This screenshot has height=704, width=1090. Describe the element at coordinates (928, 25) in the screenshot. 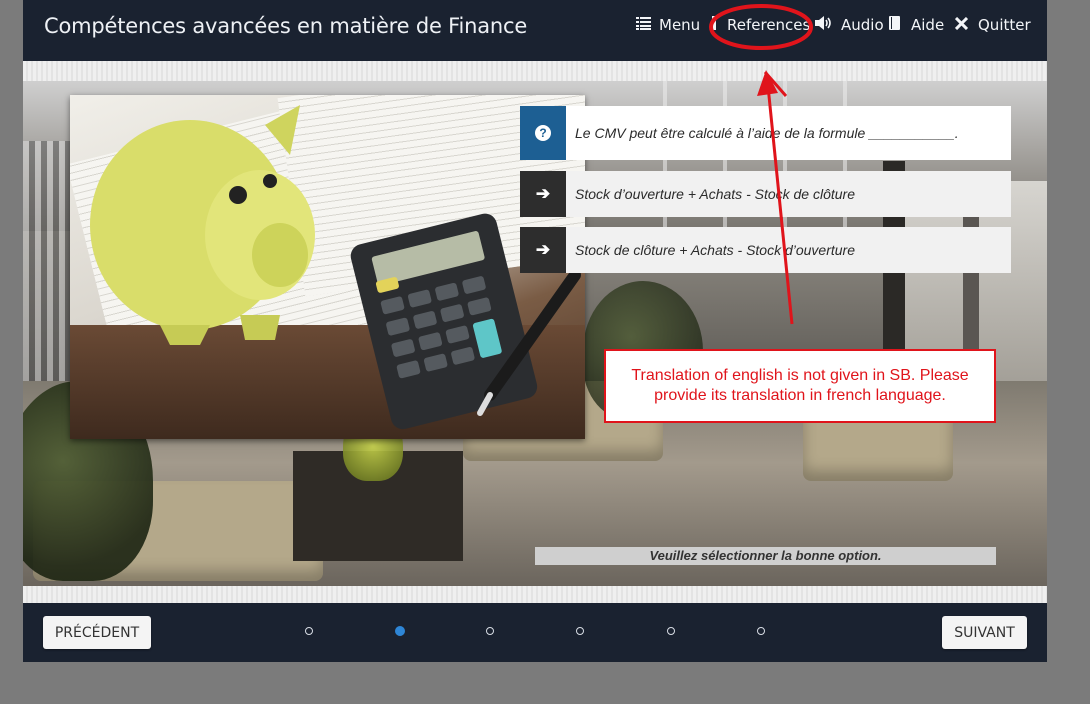

I see `help-label: Aide` at that location.